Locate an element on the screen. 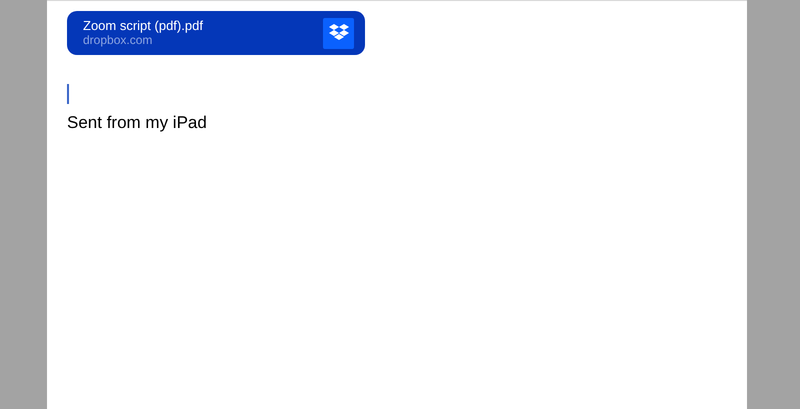  attachment-source: dropbox.com is located at coordinates (118, 40).